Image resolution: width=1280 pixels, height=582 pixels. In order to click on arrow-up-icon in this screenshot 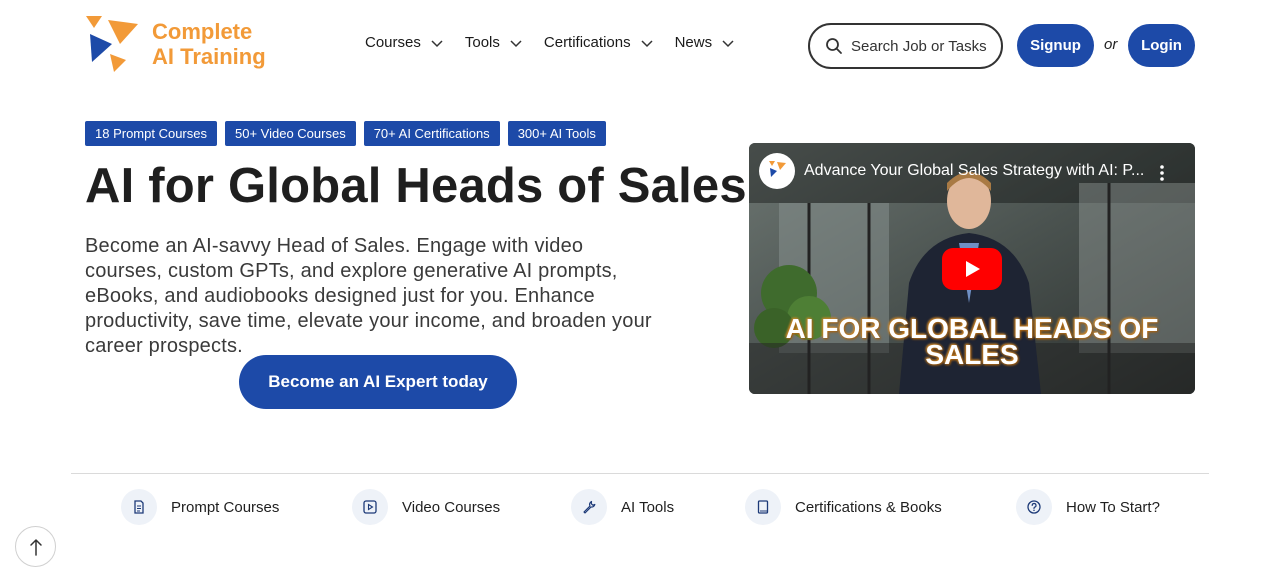, I will do `click(35, 547)`.